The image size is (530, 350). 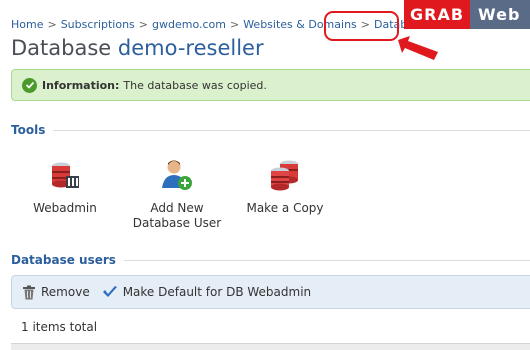 I want to click on make-default-button: Make Default for DB Webadmin, so click(x=206, y=292).